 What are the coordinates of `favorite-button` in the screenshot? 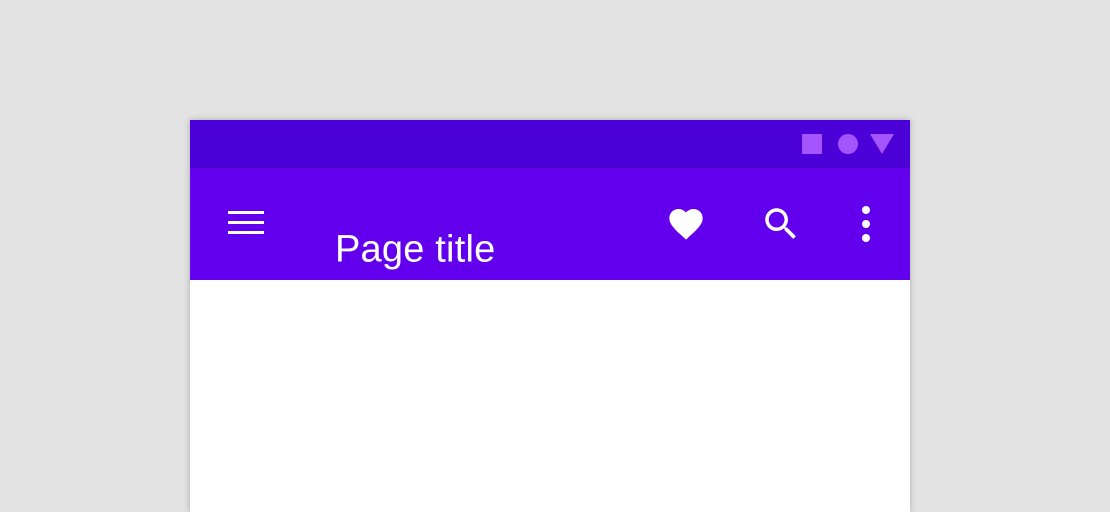 It's located at (686, 224).